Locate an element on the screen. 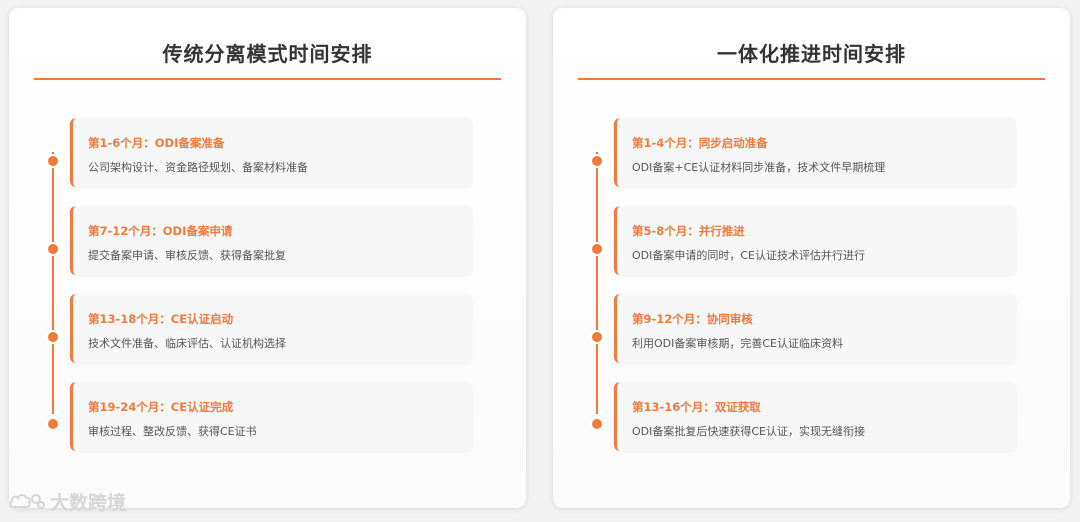 The width and height of the screenshot is (1080, 522). timeline-item-title: 第7-12个月：ODI备案申请 is located at coordinates (160, 231).